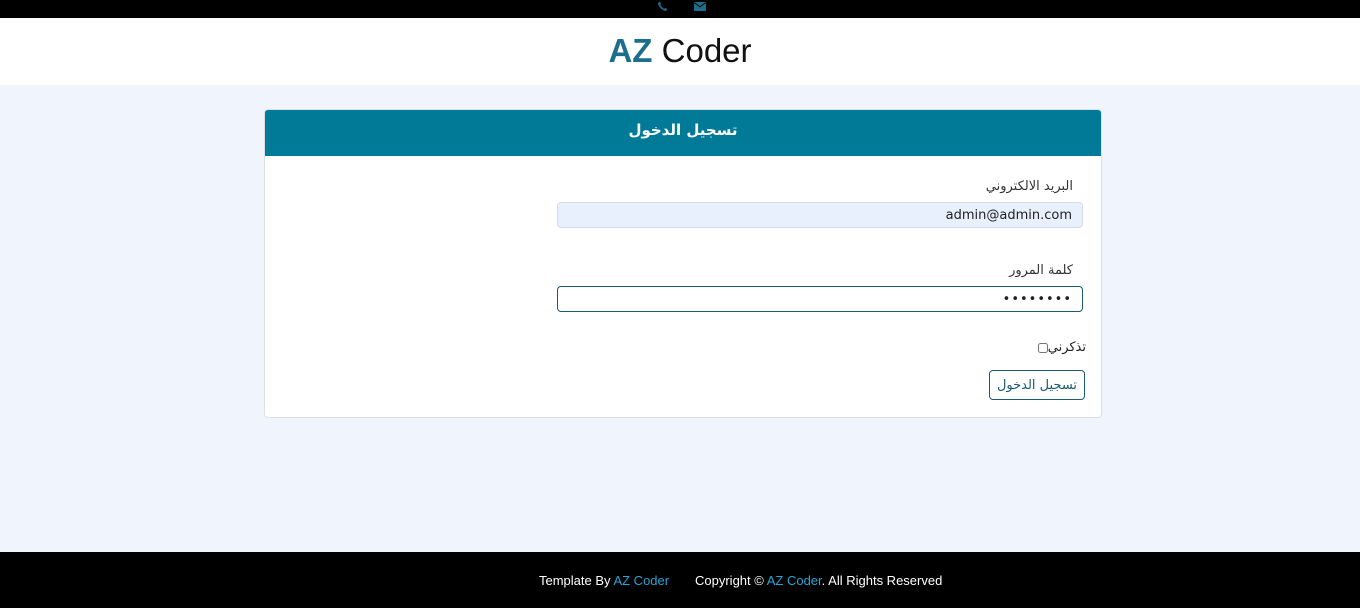 The width and height of the screenshot is (1360, 608). I want to click on footer-copyright-prefix: Copyright ©, so click(729, 580).